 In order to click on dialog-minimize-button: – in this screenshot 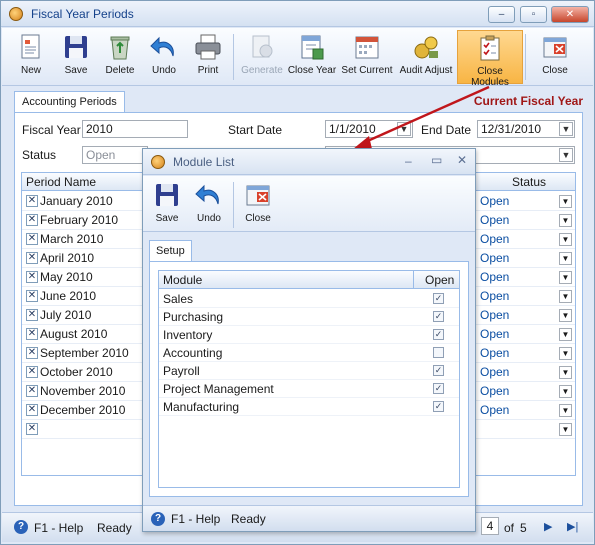, I will do `click(408, 161)`.